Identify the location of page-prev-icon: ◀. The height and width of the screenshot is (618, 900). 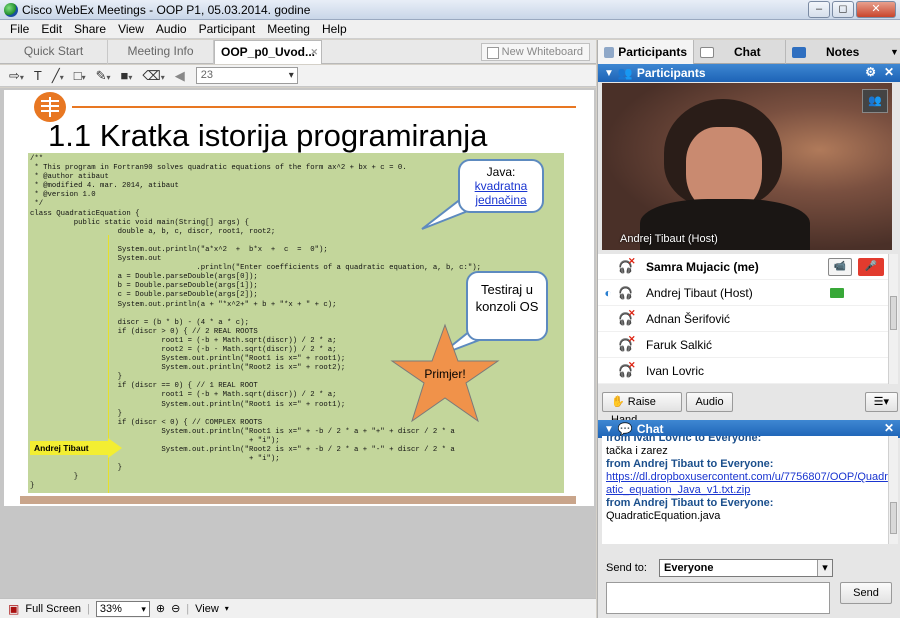
(180, 76).